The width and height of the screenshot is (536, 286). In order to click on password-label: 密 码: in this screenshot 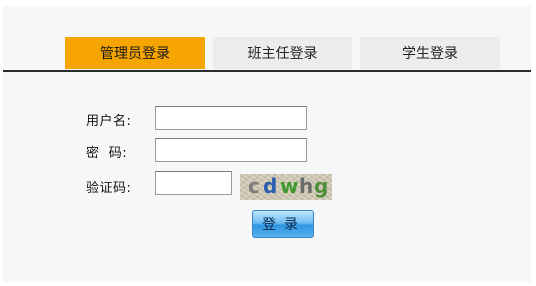, I will do `click(107, 153)`.